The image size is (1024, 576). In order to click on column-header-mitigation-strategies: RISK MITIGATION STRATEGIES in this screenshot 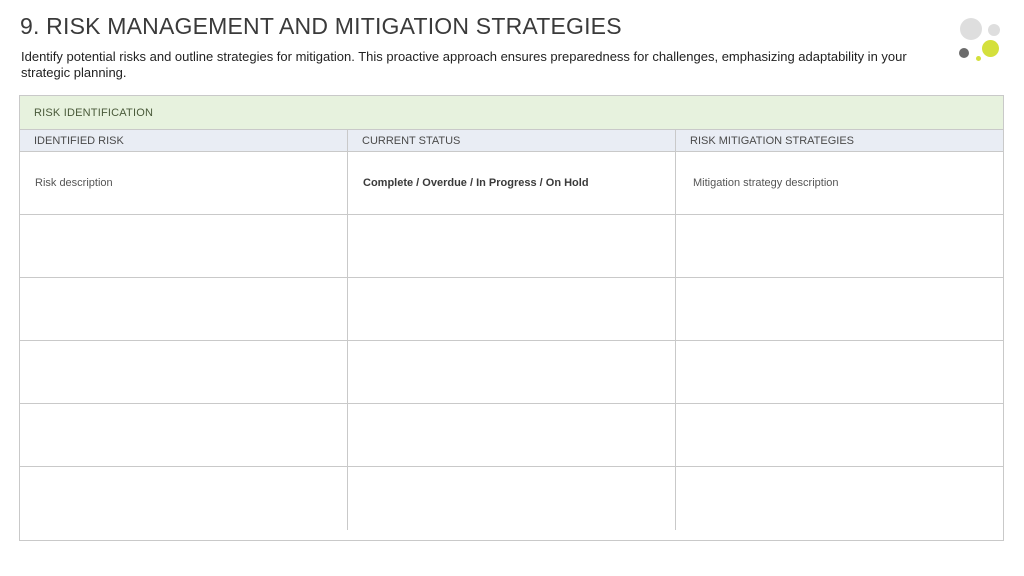, I will do `click(772, 140)`.